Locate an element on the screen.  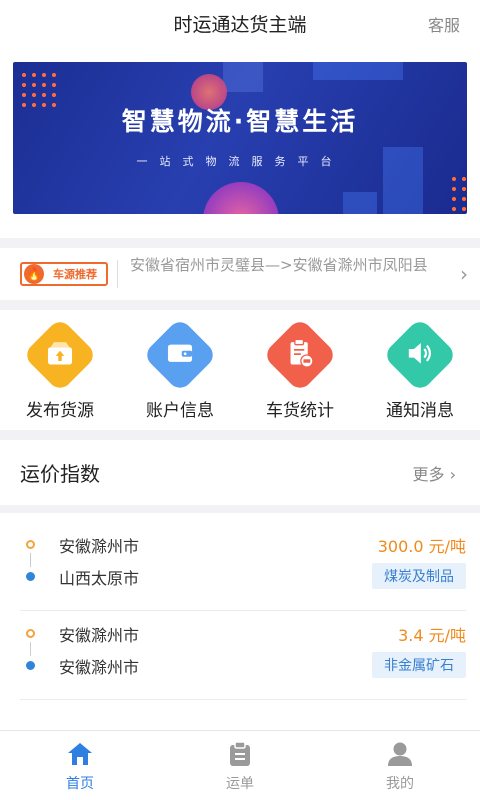
vehicle-recommend-badge: 🔥 车源推荐 is located at coordinates (64, 274).